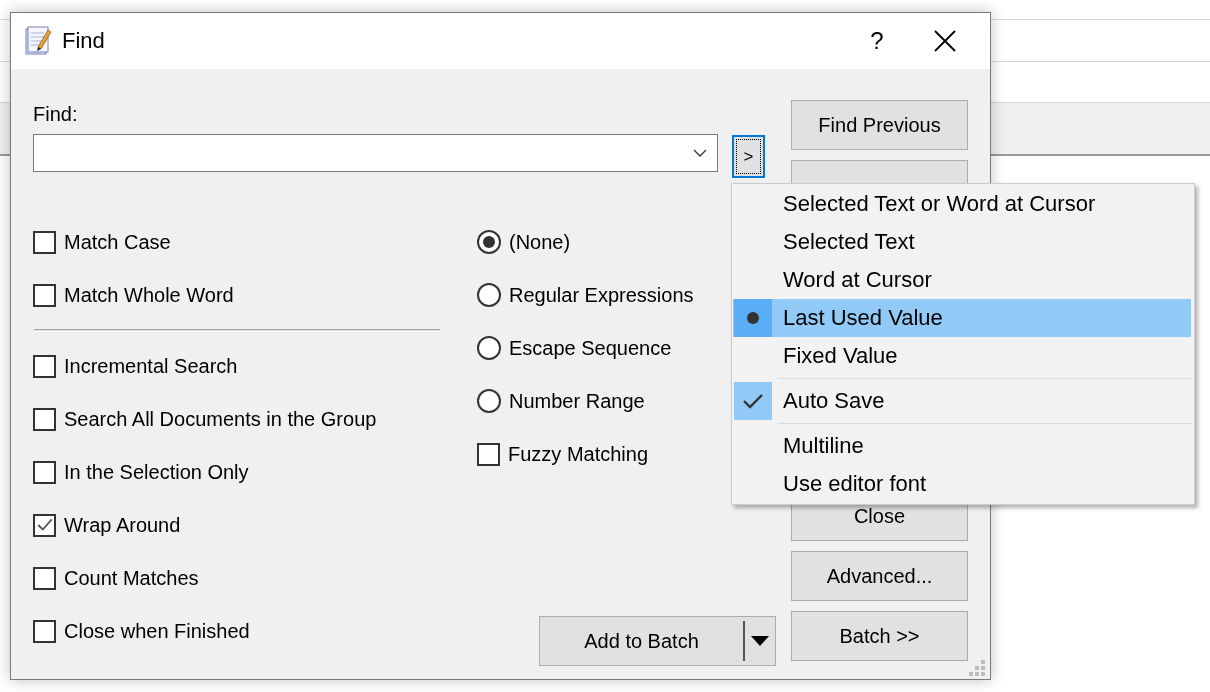 The image size is (1210, 692). What do you see at coordinates (151, 366) in the screenshot?
I see `checkbox-label: Incremental Search` at bounding box center [151, 366].